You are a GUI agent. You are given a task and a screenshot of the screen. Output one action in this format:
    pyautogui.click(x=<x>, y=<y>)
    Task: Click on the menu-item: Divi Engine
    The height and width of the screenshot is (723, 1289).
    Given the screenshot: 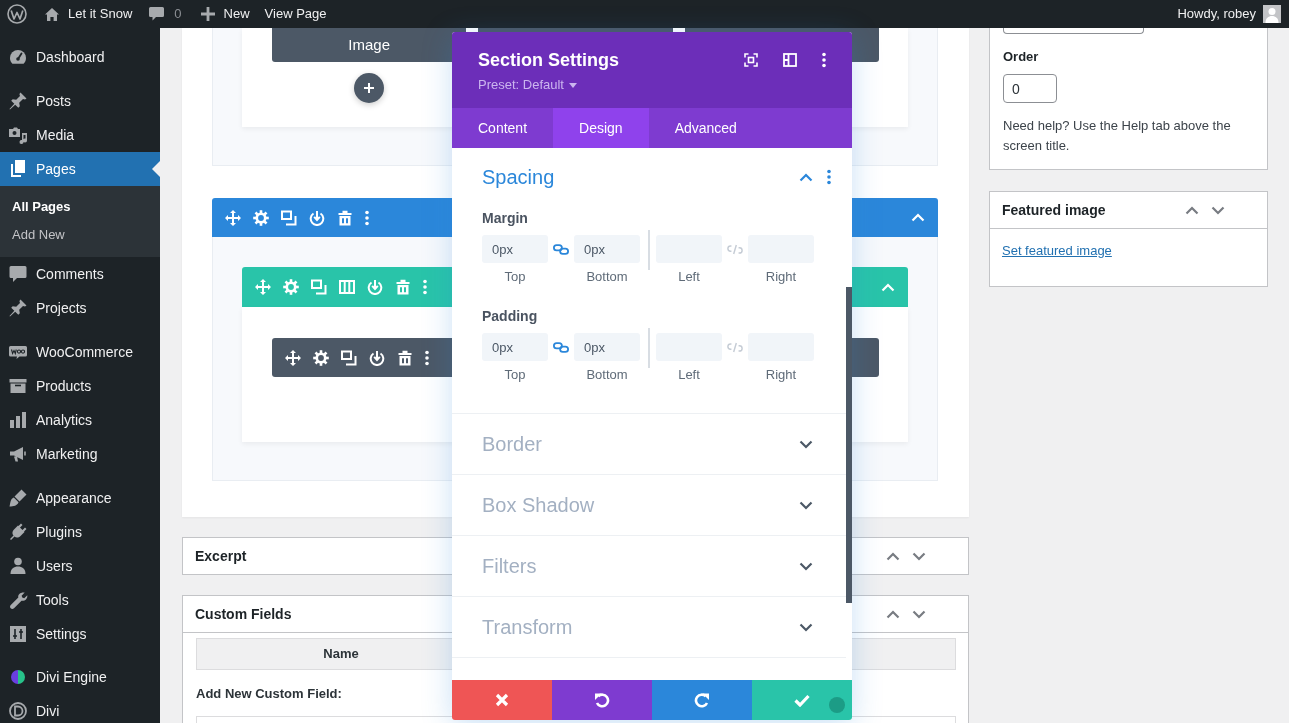 What is the action you would take?
    pyautogui.click(x=80, y=677)
    